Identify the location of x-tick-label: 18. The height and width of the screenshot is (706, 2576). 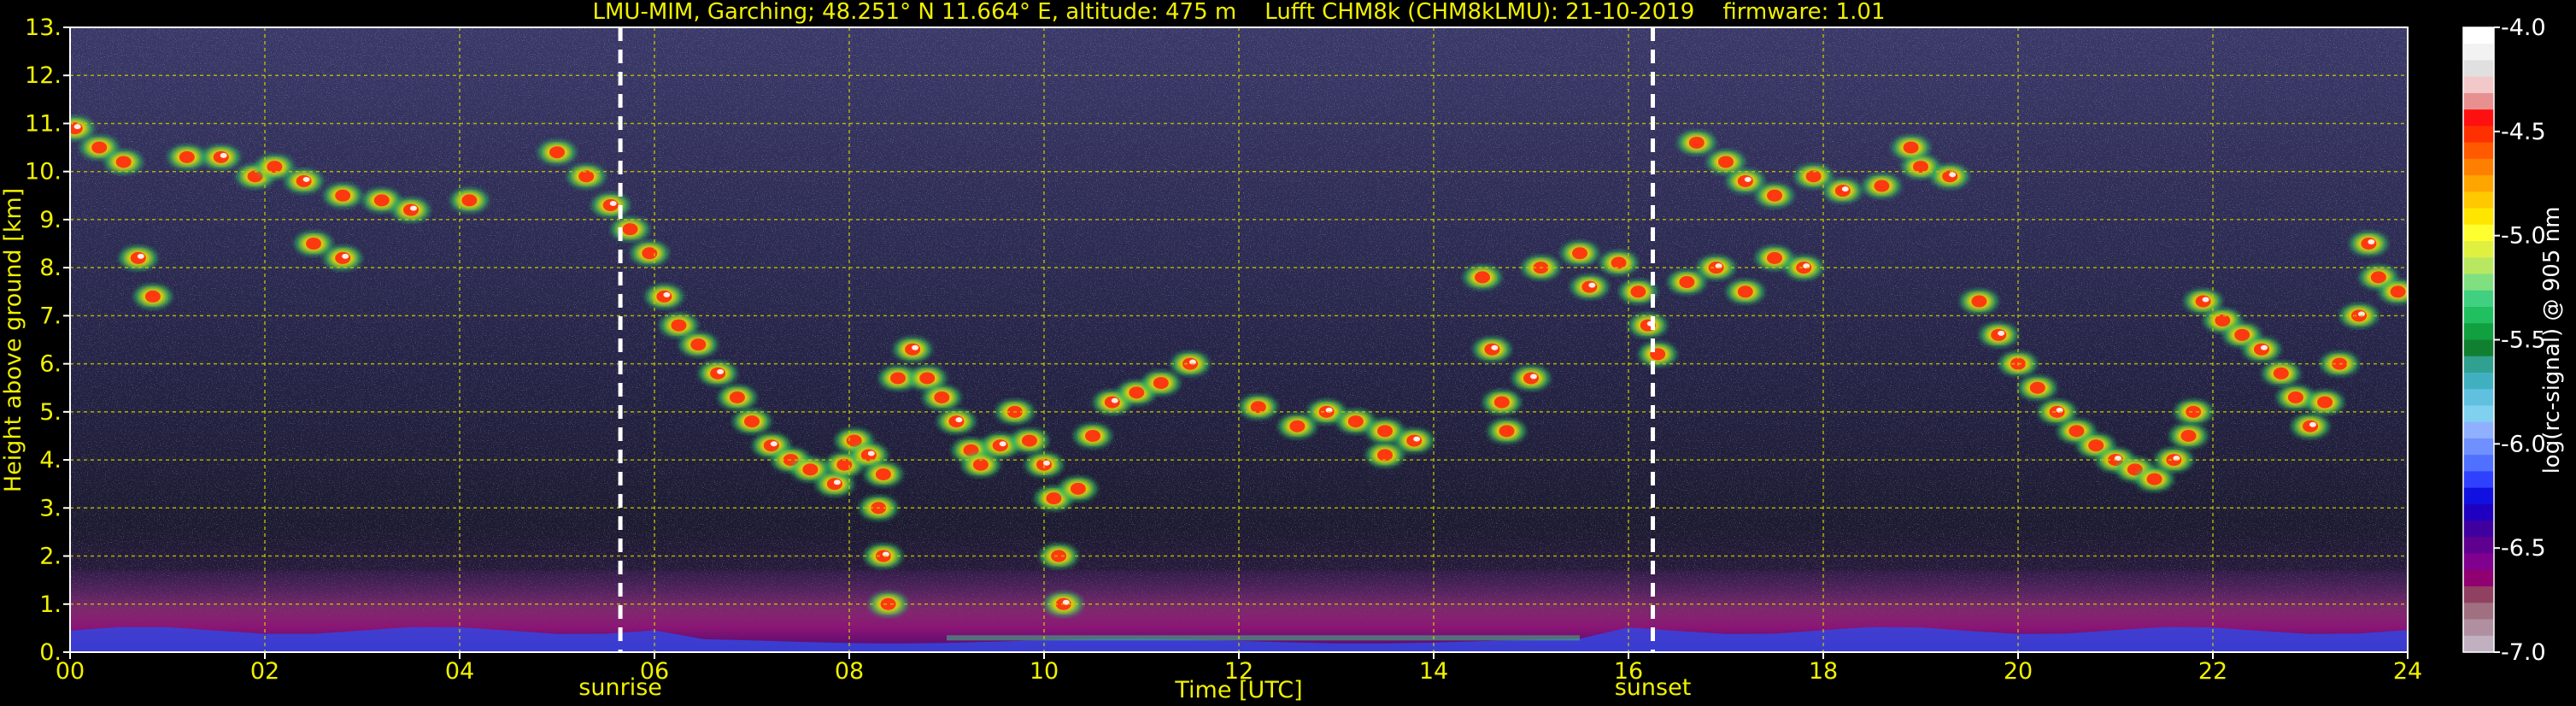
(1824, 671).